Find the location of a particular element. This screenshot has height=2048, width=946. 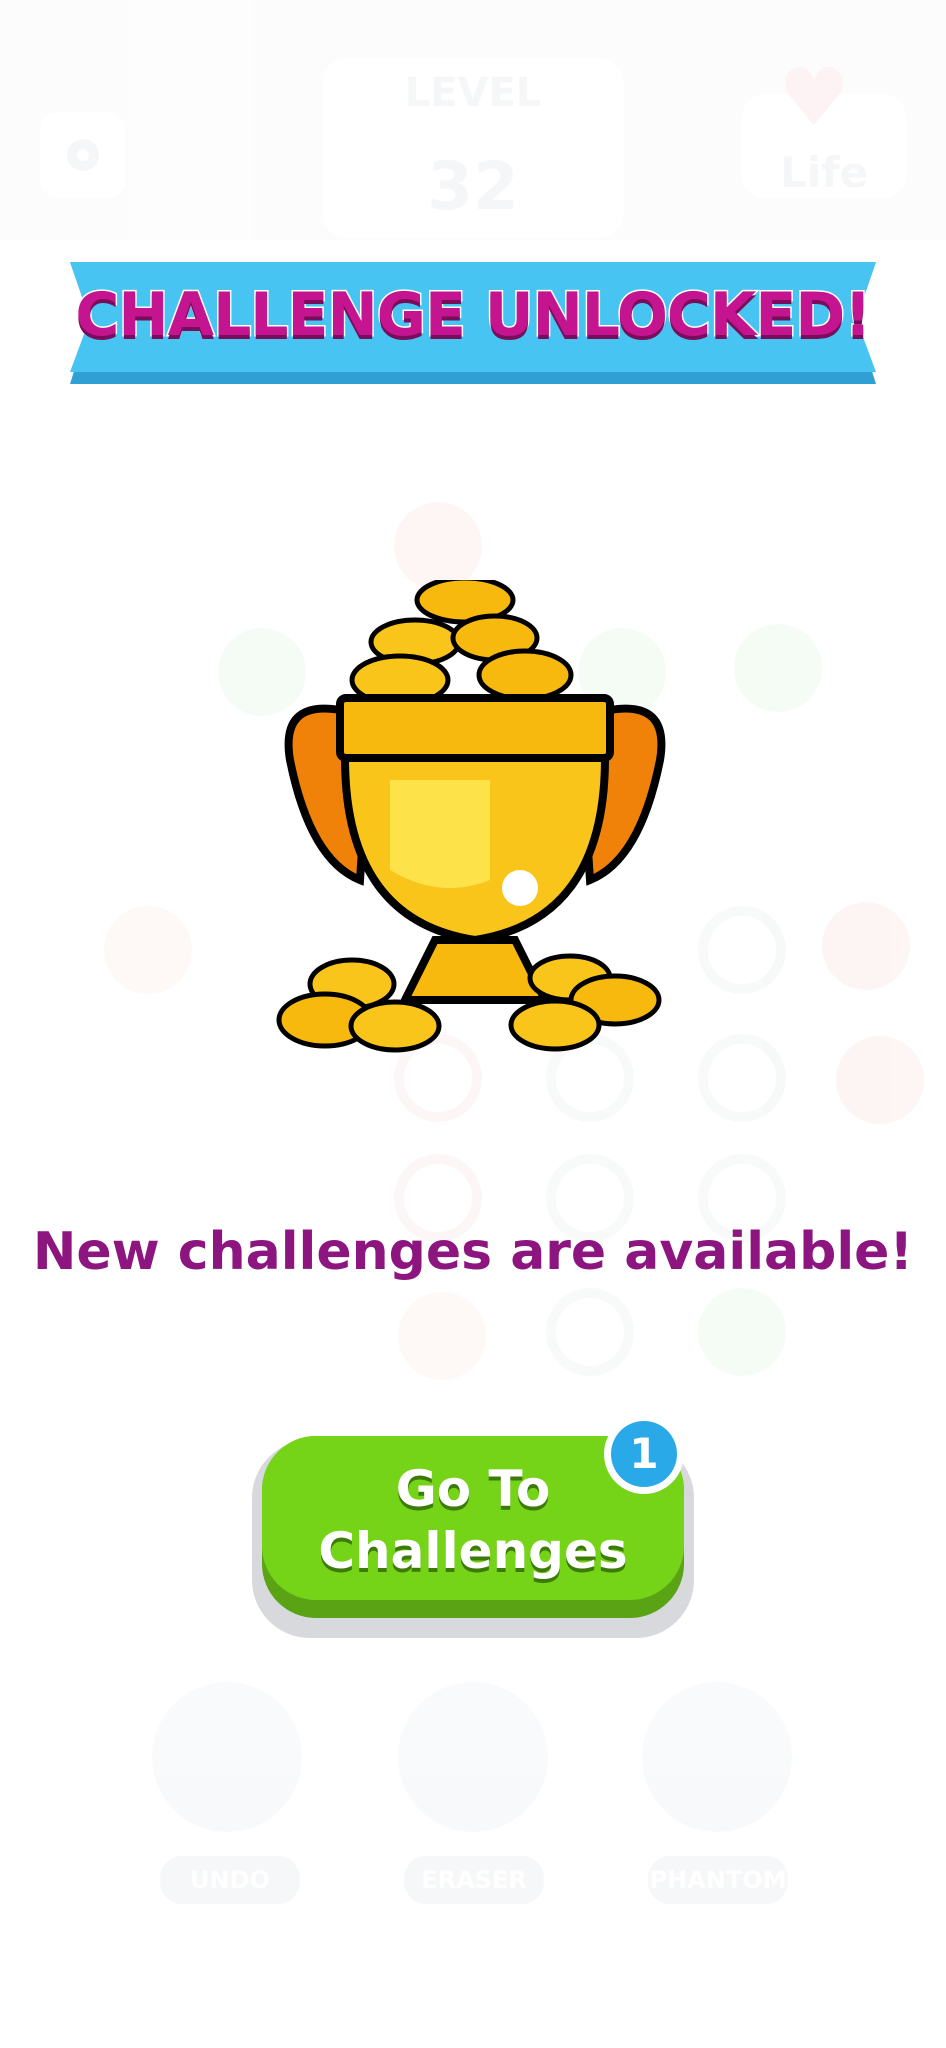

level-label: LEVEL is located at coordinates (473, 93).